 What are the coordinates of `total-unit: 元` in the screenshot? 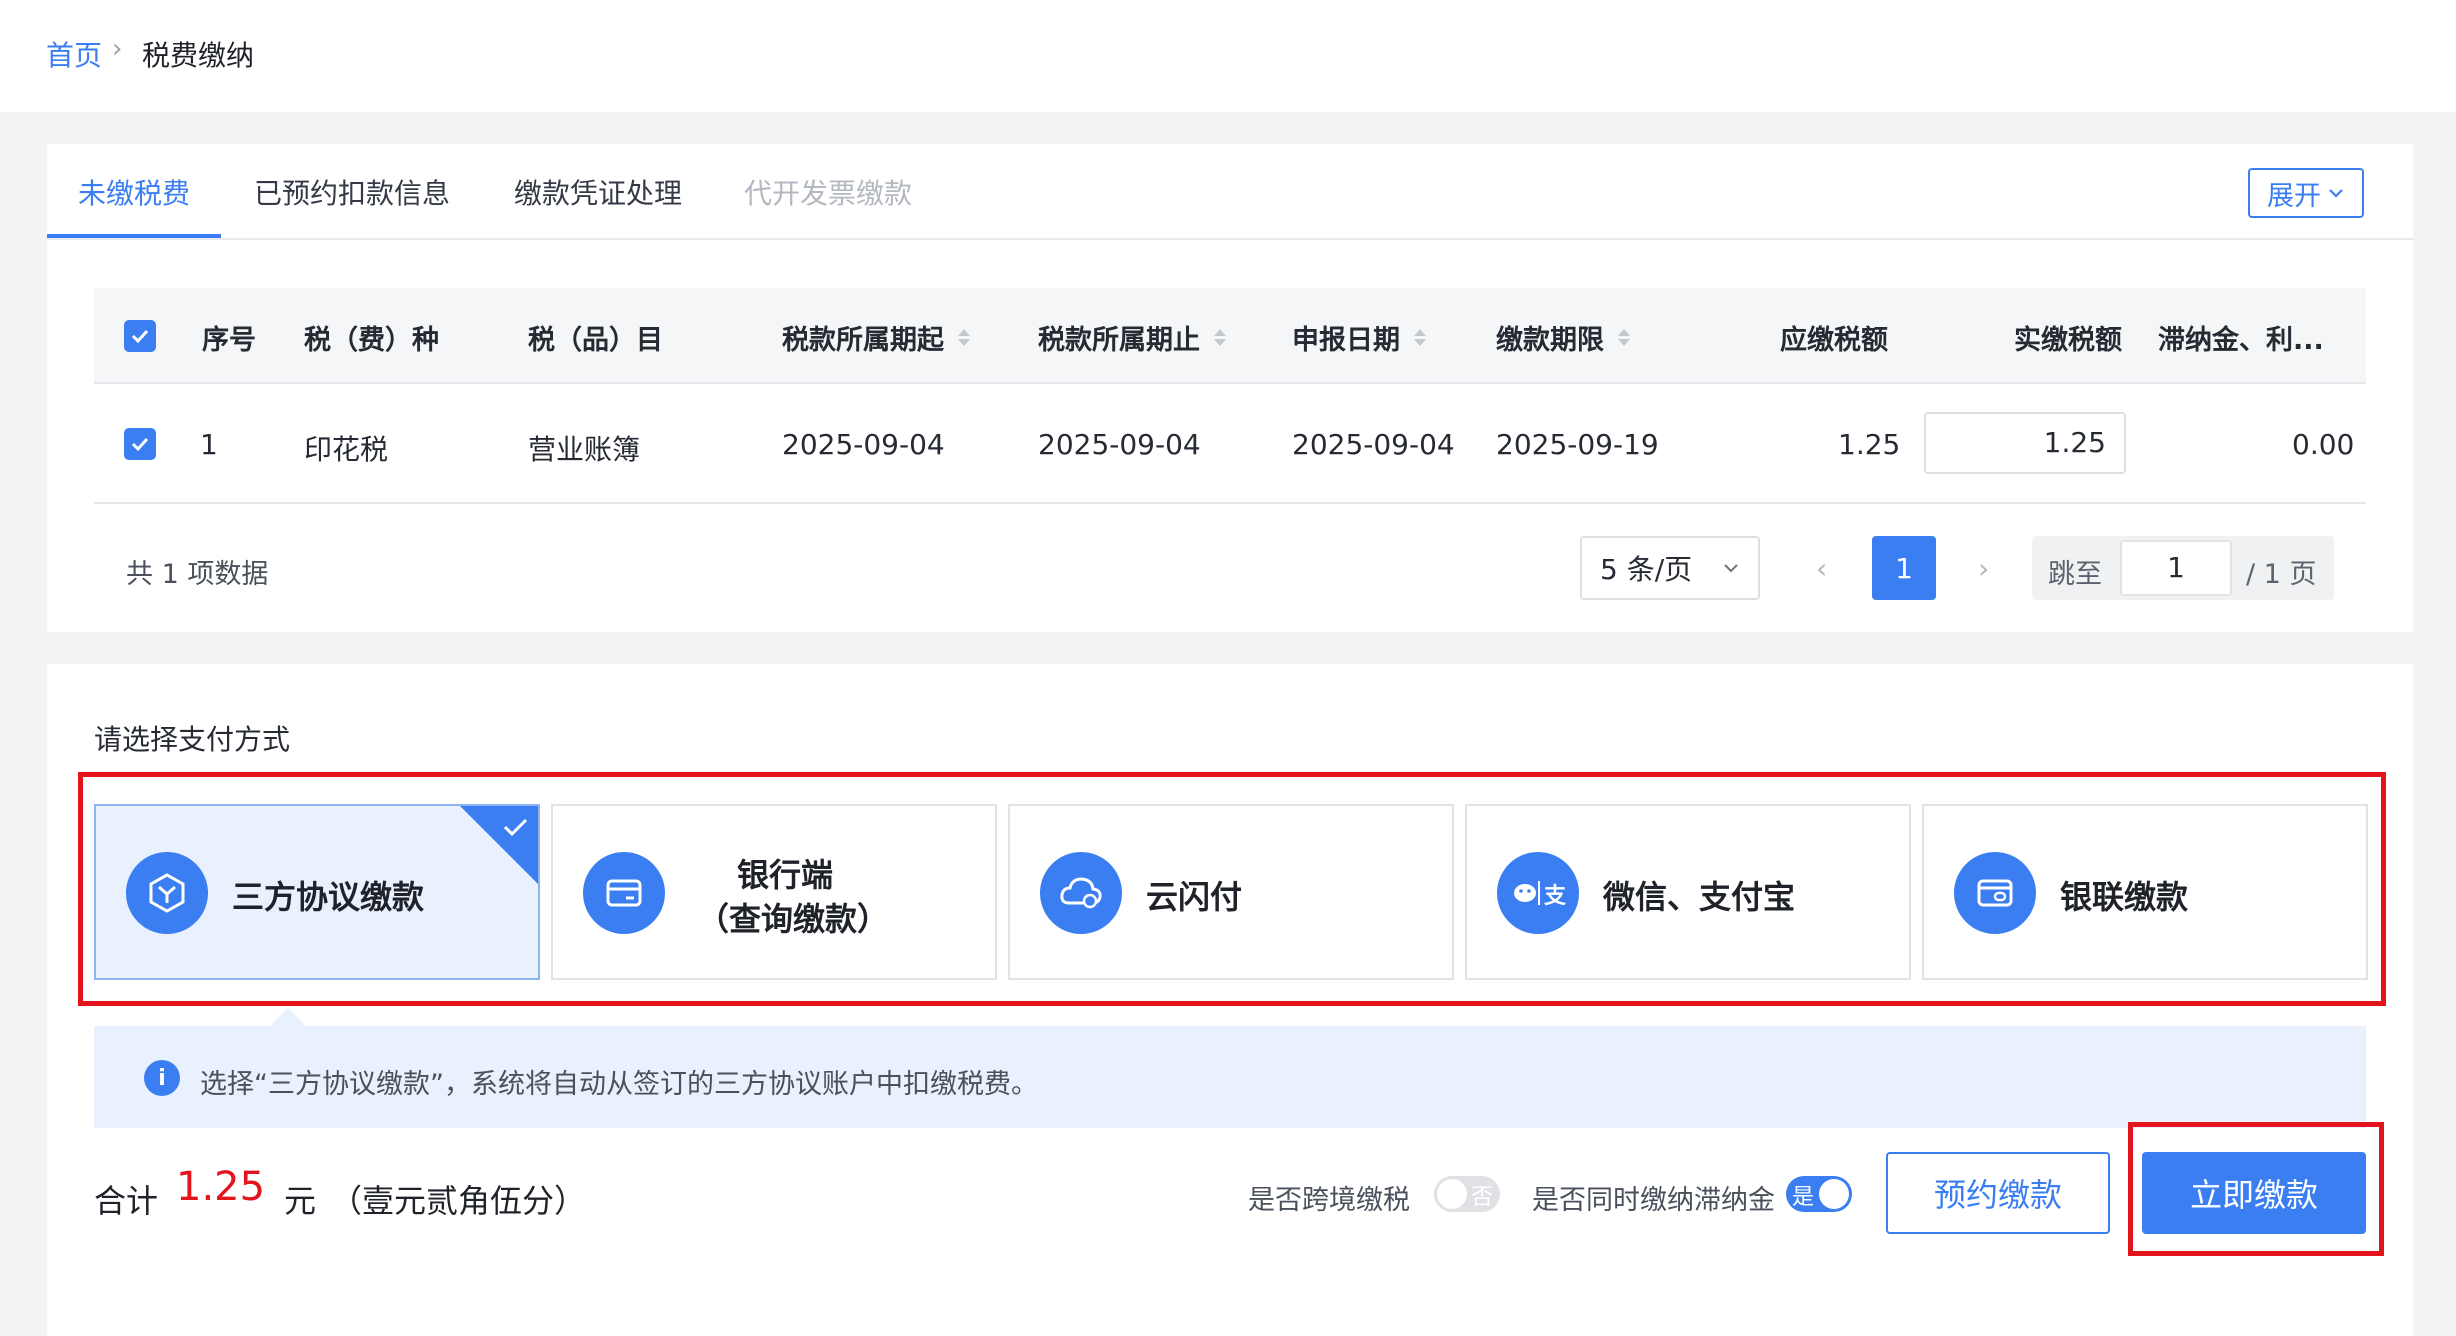 It's located at (300, 1201).